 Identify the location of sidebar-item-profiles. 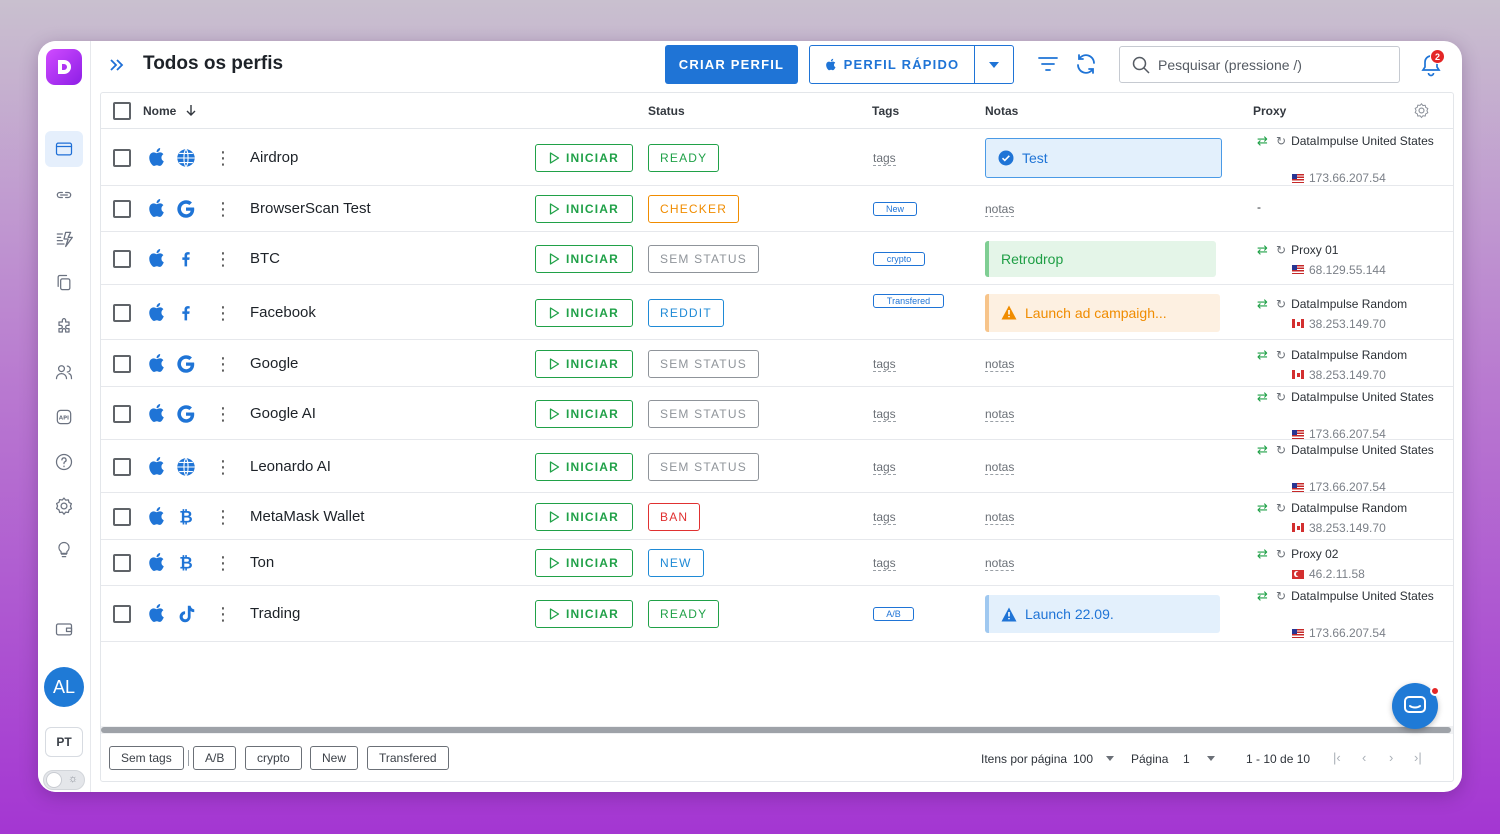
(64, 149).